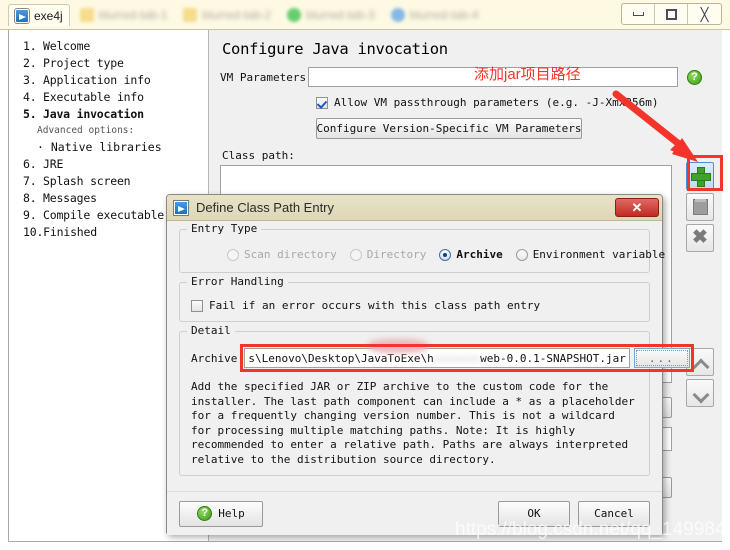 The image size is (730, 550). I want to click on tab-blurred-2: blurred-tab-2, so click(227, 15).